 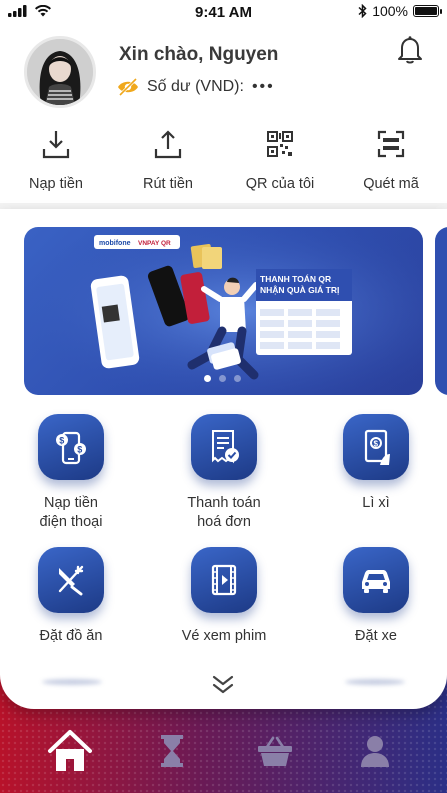 What do you see at coordinates (128, 87) in the screenshot?
I see `eye-hidden-icon` at bounding box center [128, 87].